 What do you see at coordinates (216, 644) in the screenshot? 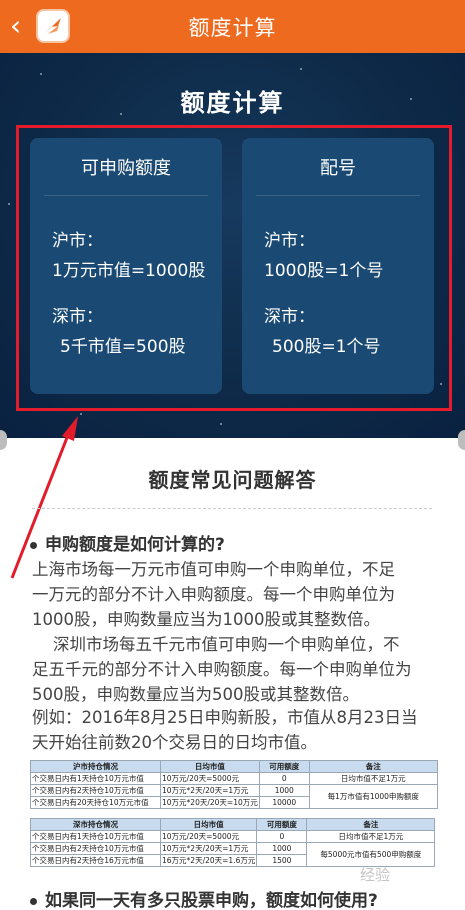
I see `answer-line: 深圳市场每五千元市值可申购一个申购单位，不` at bounding box center [216, 644].